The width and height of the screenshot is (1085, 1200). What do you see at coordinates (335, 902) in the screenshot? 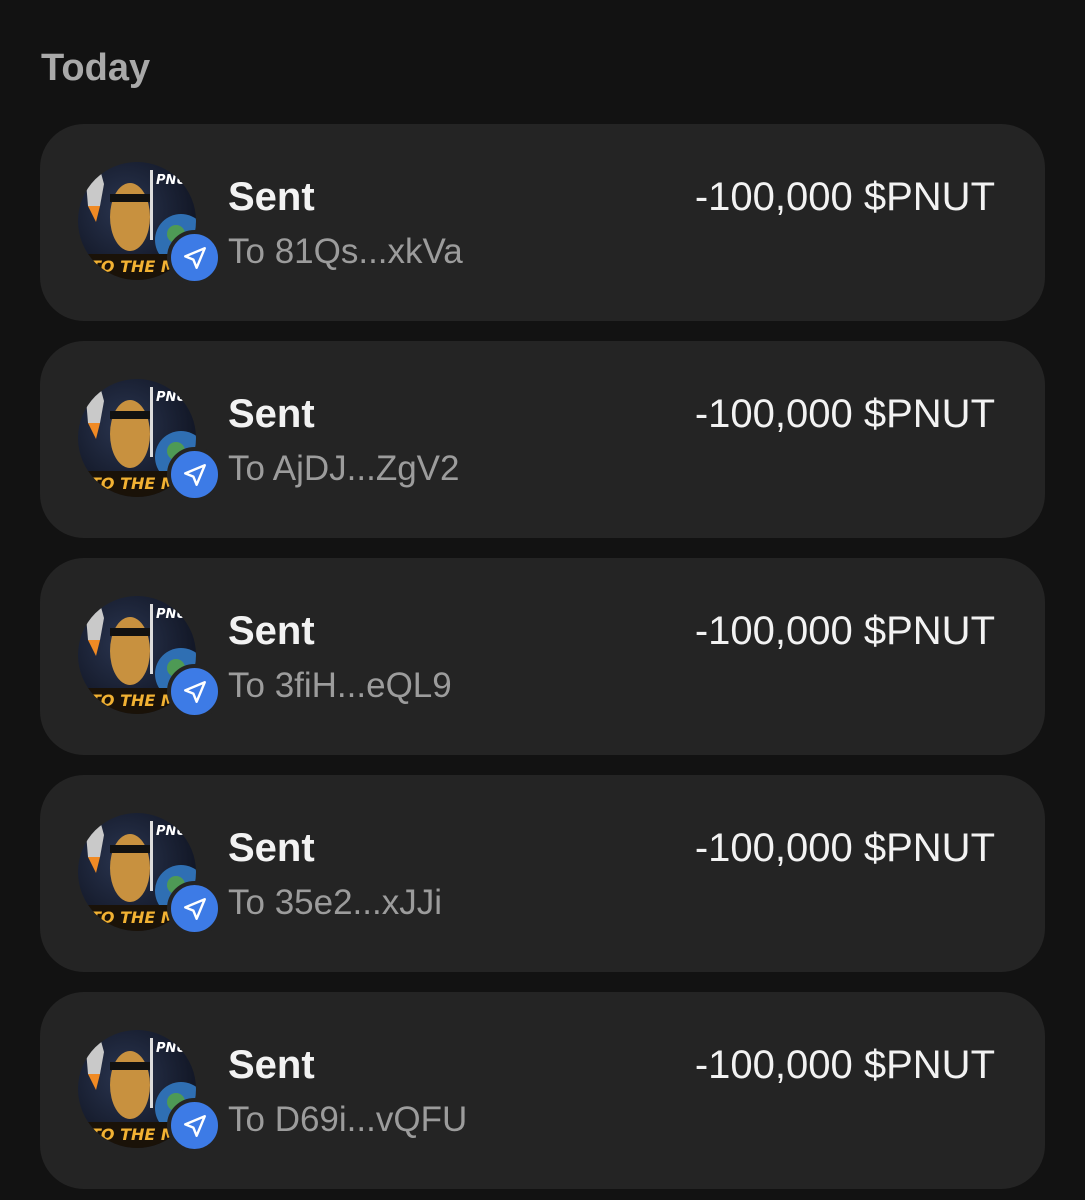
I see `transaction-recipient: To 35e2...xJJi` at bounding box center [335, 902].